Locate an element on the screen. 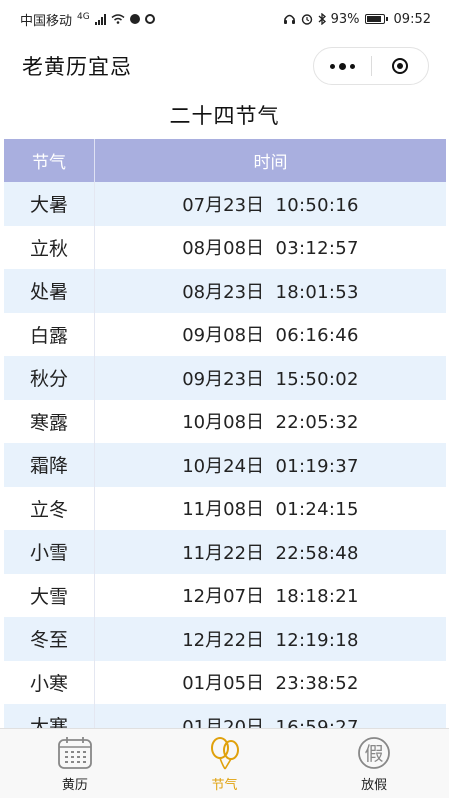 The height and width of the screenshot is (798, 449). term-date: 10月24日 is located at coordinates (223, 466).